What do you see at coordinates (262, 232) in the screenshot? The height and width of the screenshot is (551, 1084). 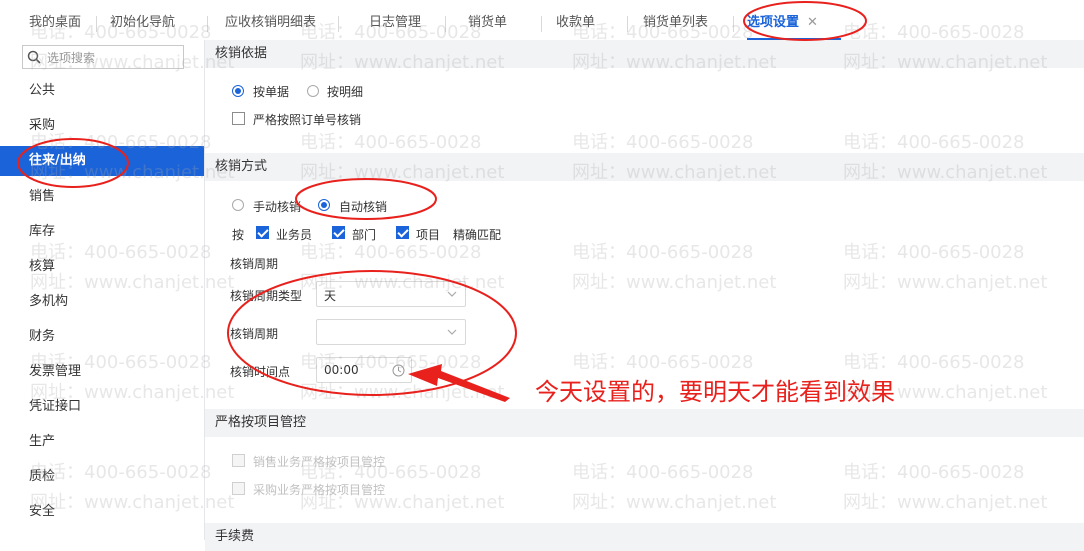 I see `checkbox-salesman` at bounding box center [262, 232].